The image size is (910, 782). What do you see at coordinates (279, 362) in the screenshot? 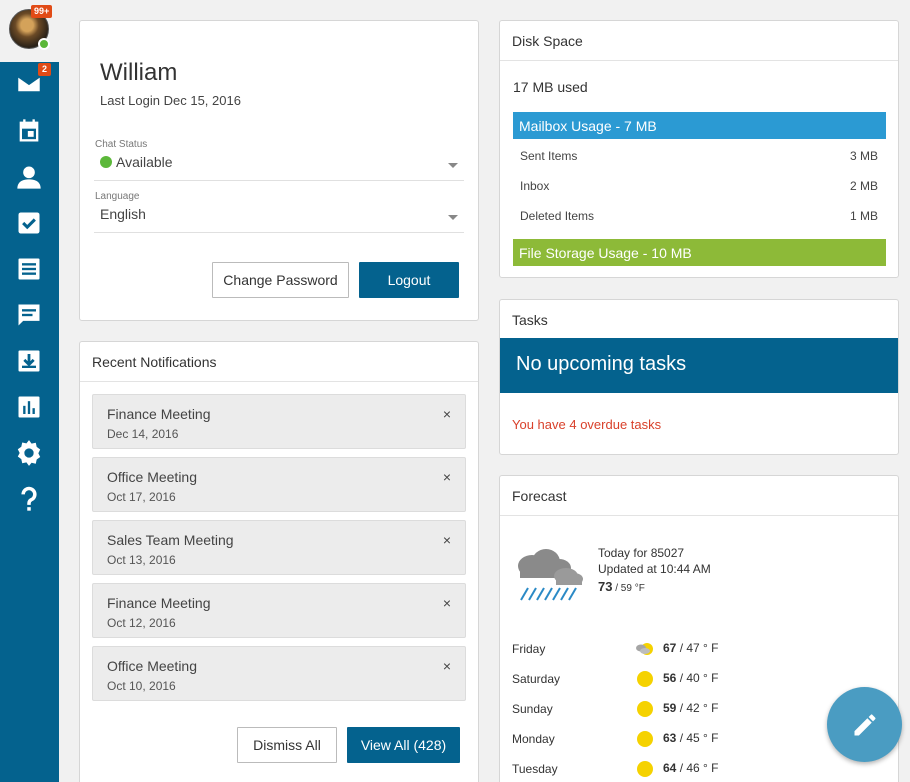
I see `notifications-title: Recent Notifications` at bounding box center [279, 362].